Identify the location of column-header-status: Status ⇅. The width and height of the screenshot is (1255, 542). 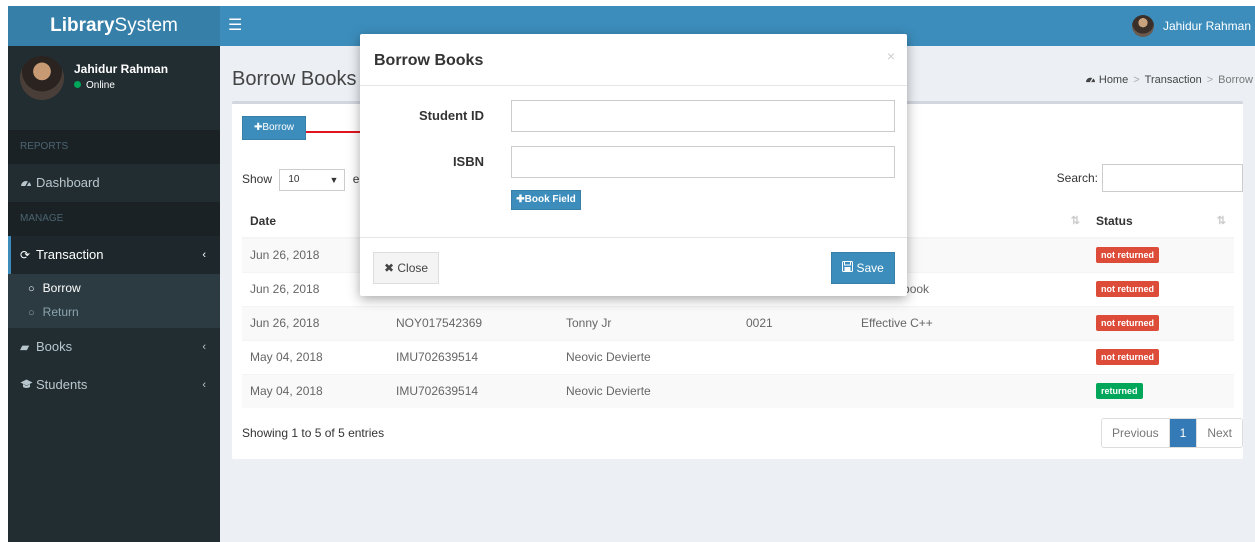
(1161, 221).